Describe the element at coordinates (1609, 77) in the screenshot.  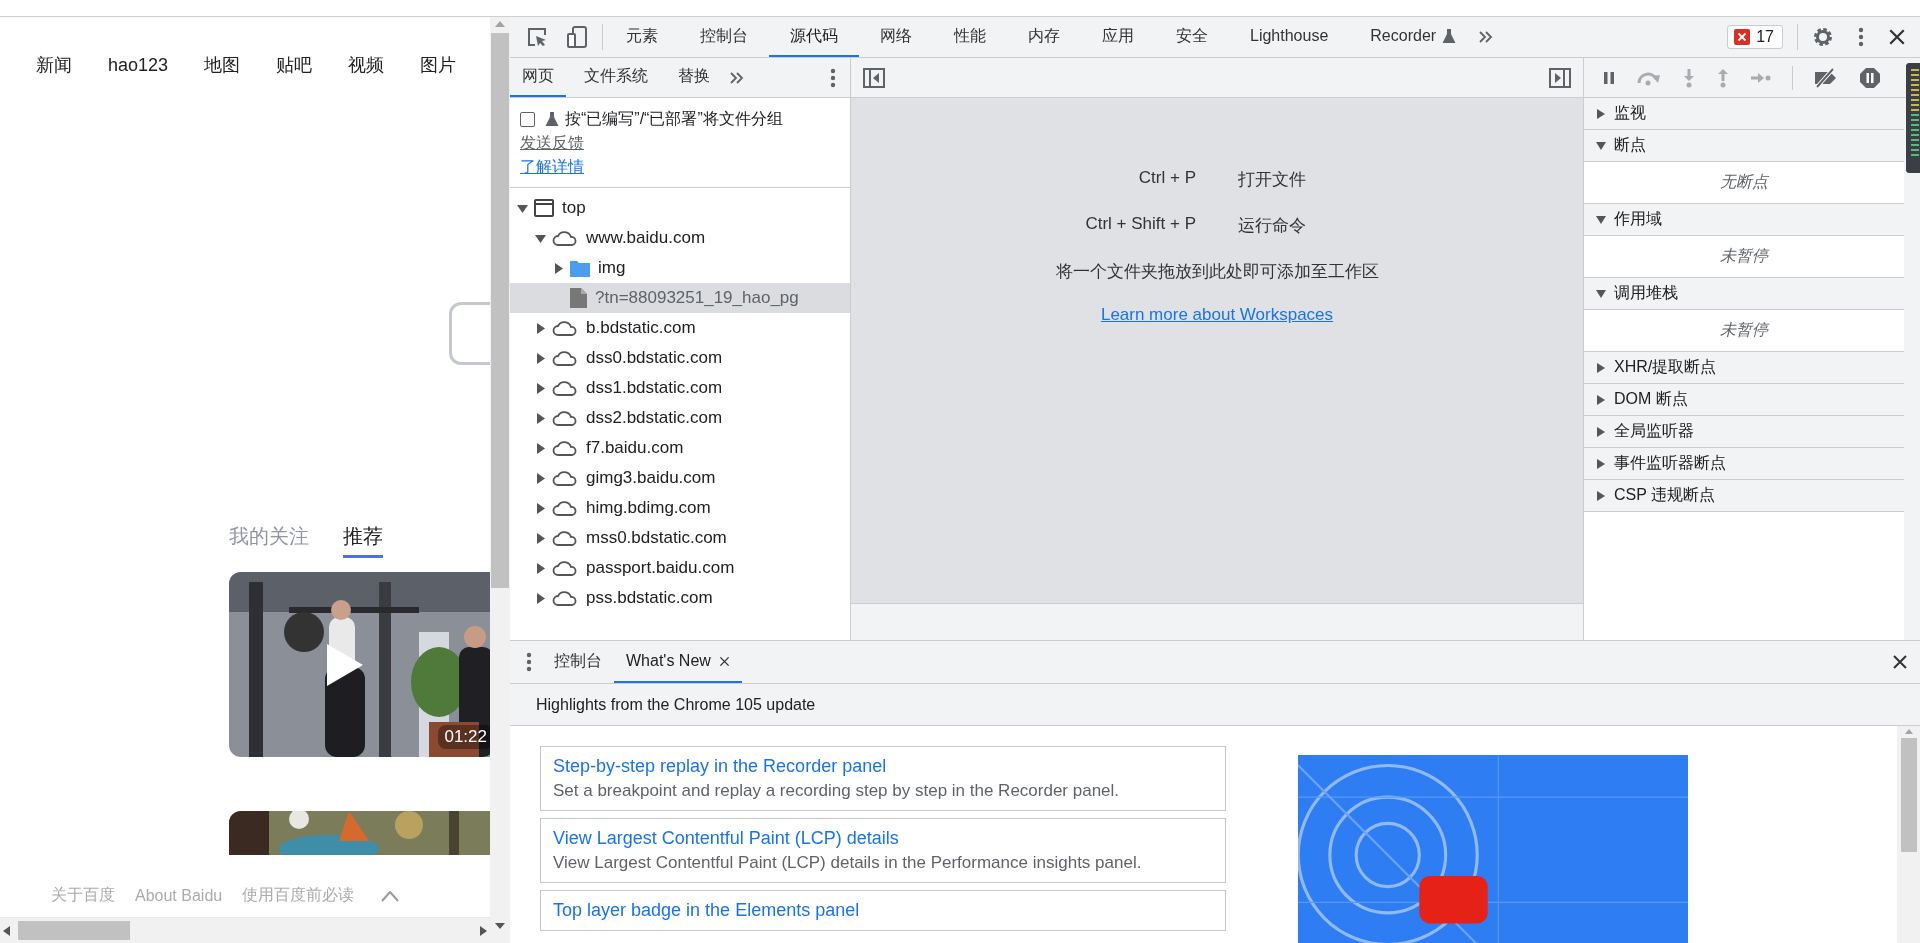
I see `pause-icon` at that location.